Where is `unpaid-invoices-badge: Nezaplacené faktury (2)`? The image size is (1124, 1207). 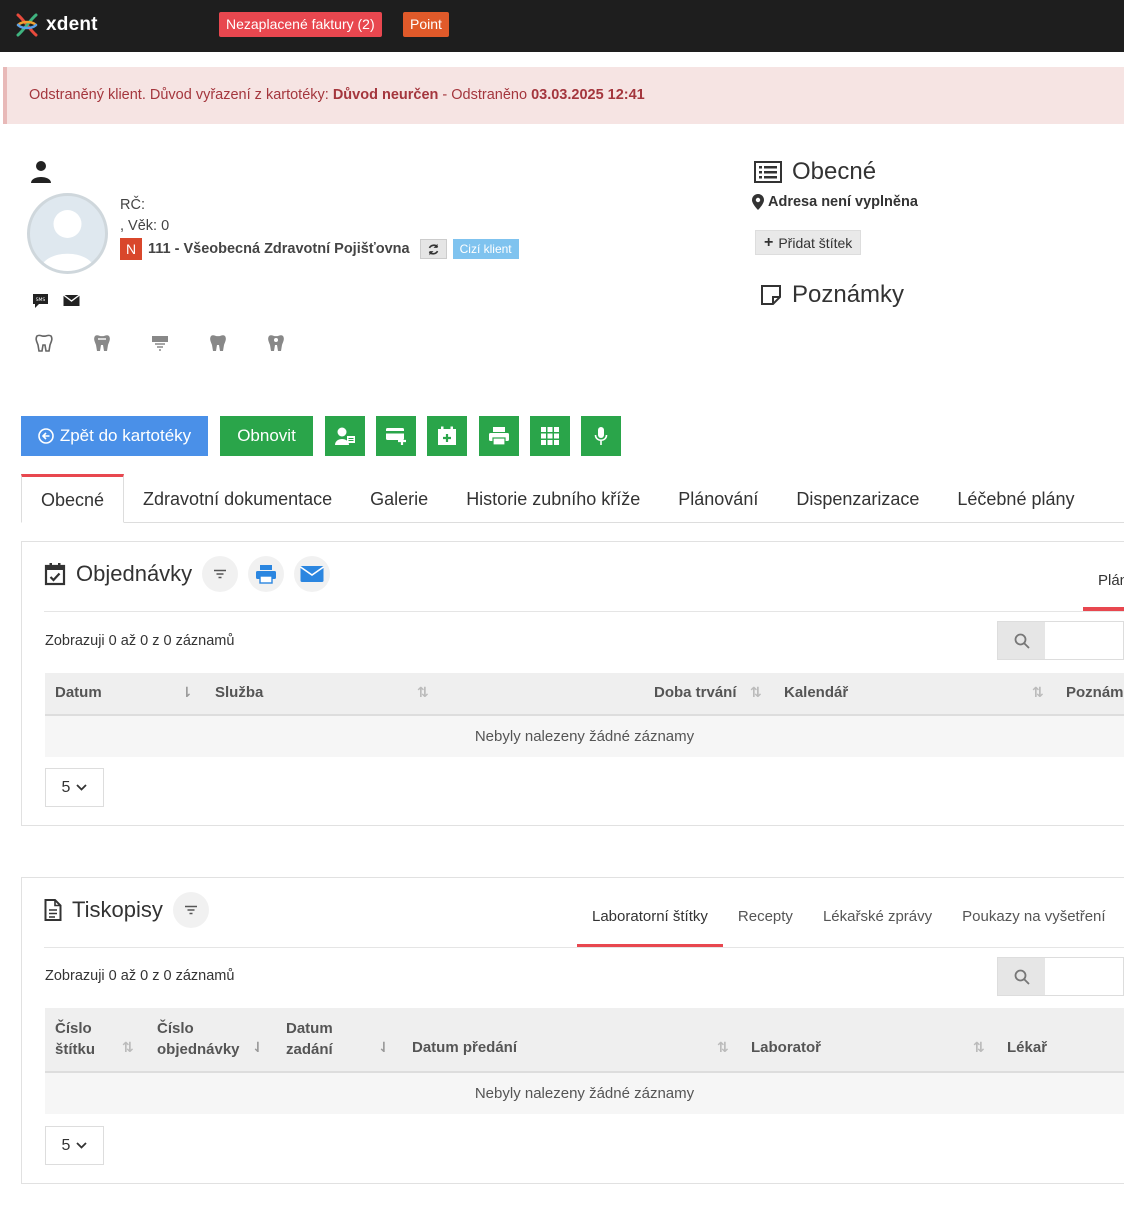
unpaid-invoices-badge: Nezaplacené faktury (2) is located at coordinates (300, 24).